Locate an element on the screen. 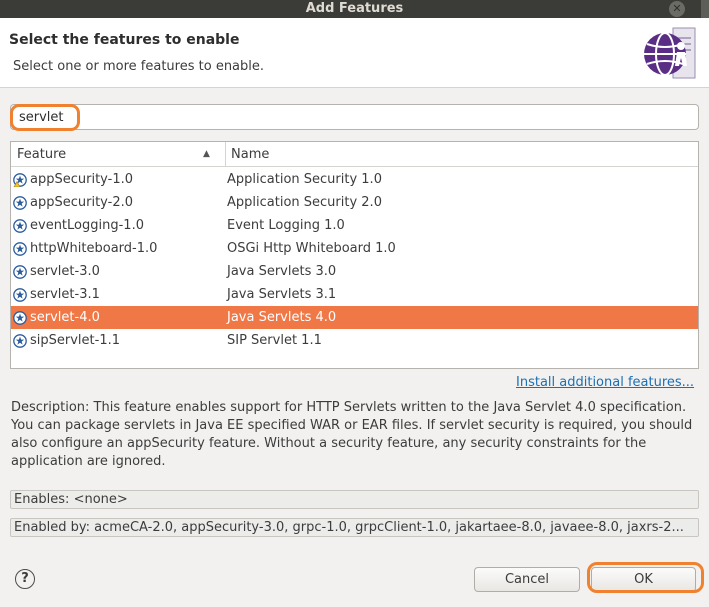 This screenshot has height=607, width=709. title-bar: Add Features ✕ is located at coordinates (354, 9).